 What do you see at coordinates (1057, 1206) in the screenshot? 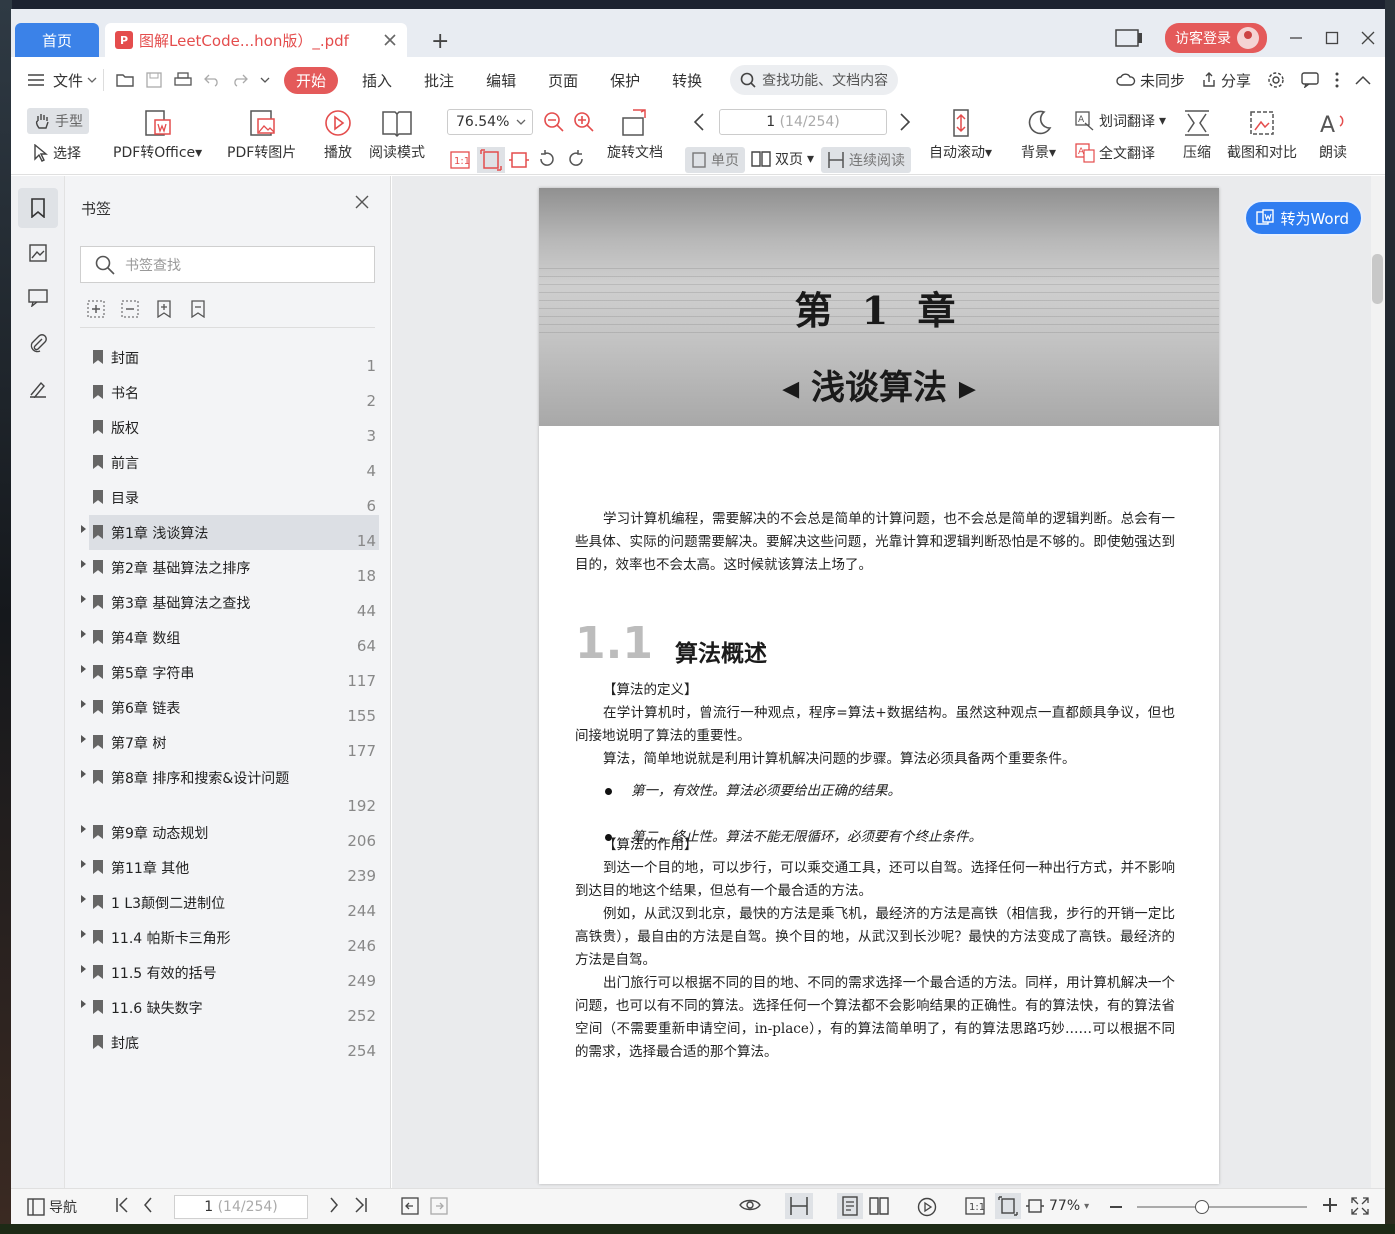
I see `status-zoom-select: 77% ▾` at bounding box center [1057, 1206].